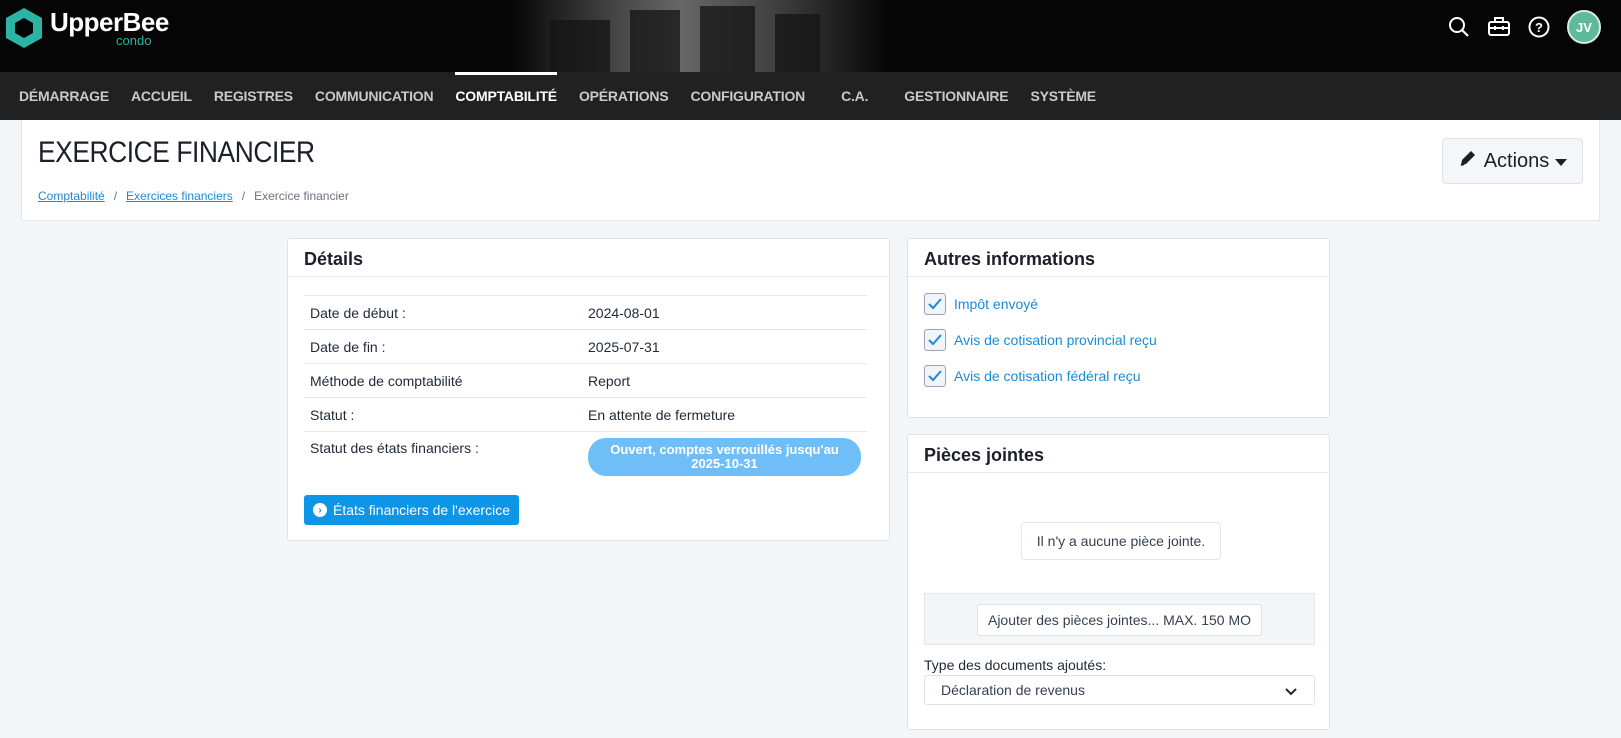 This screenshot has height=738, width=1621. Describe the element at coordinates (386, 380) in the screenshot. I see `details-row-label: Méthode de comptabilité` at that location.